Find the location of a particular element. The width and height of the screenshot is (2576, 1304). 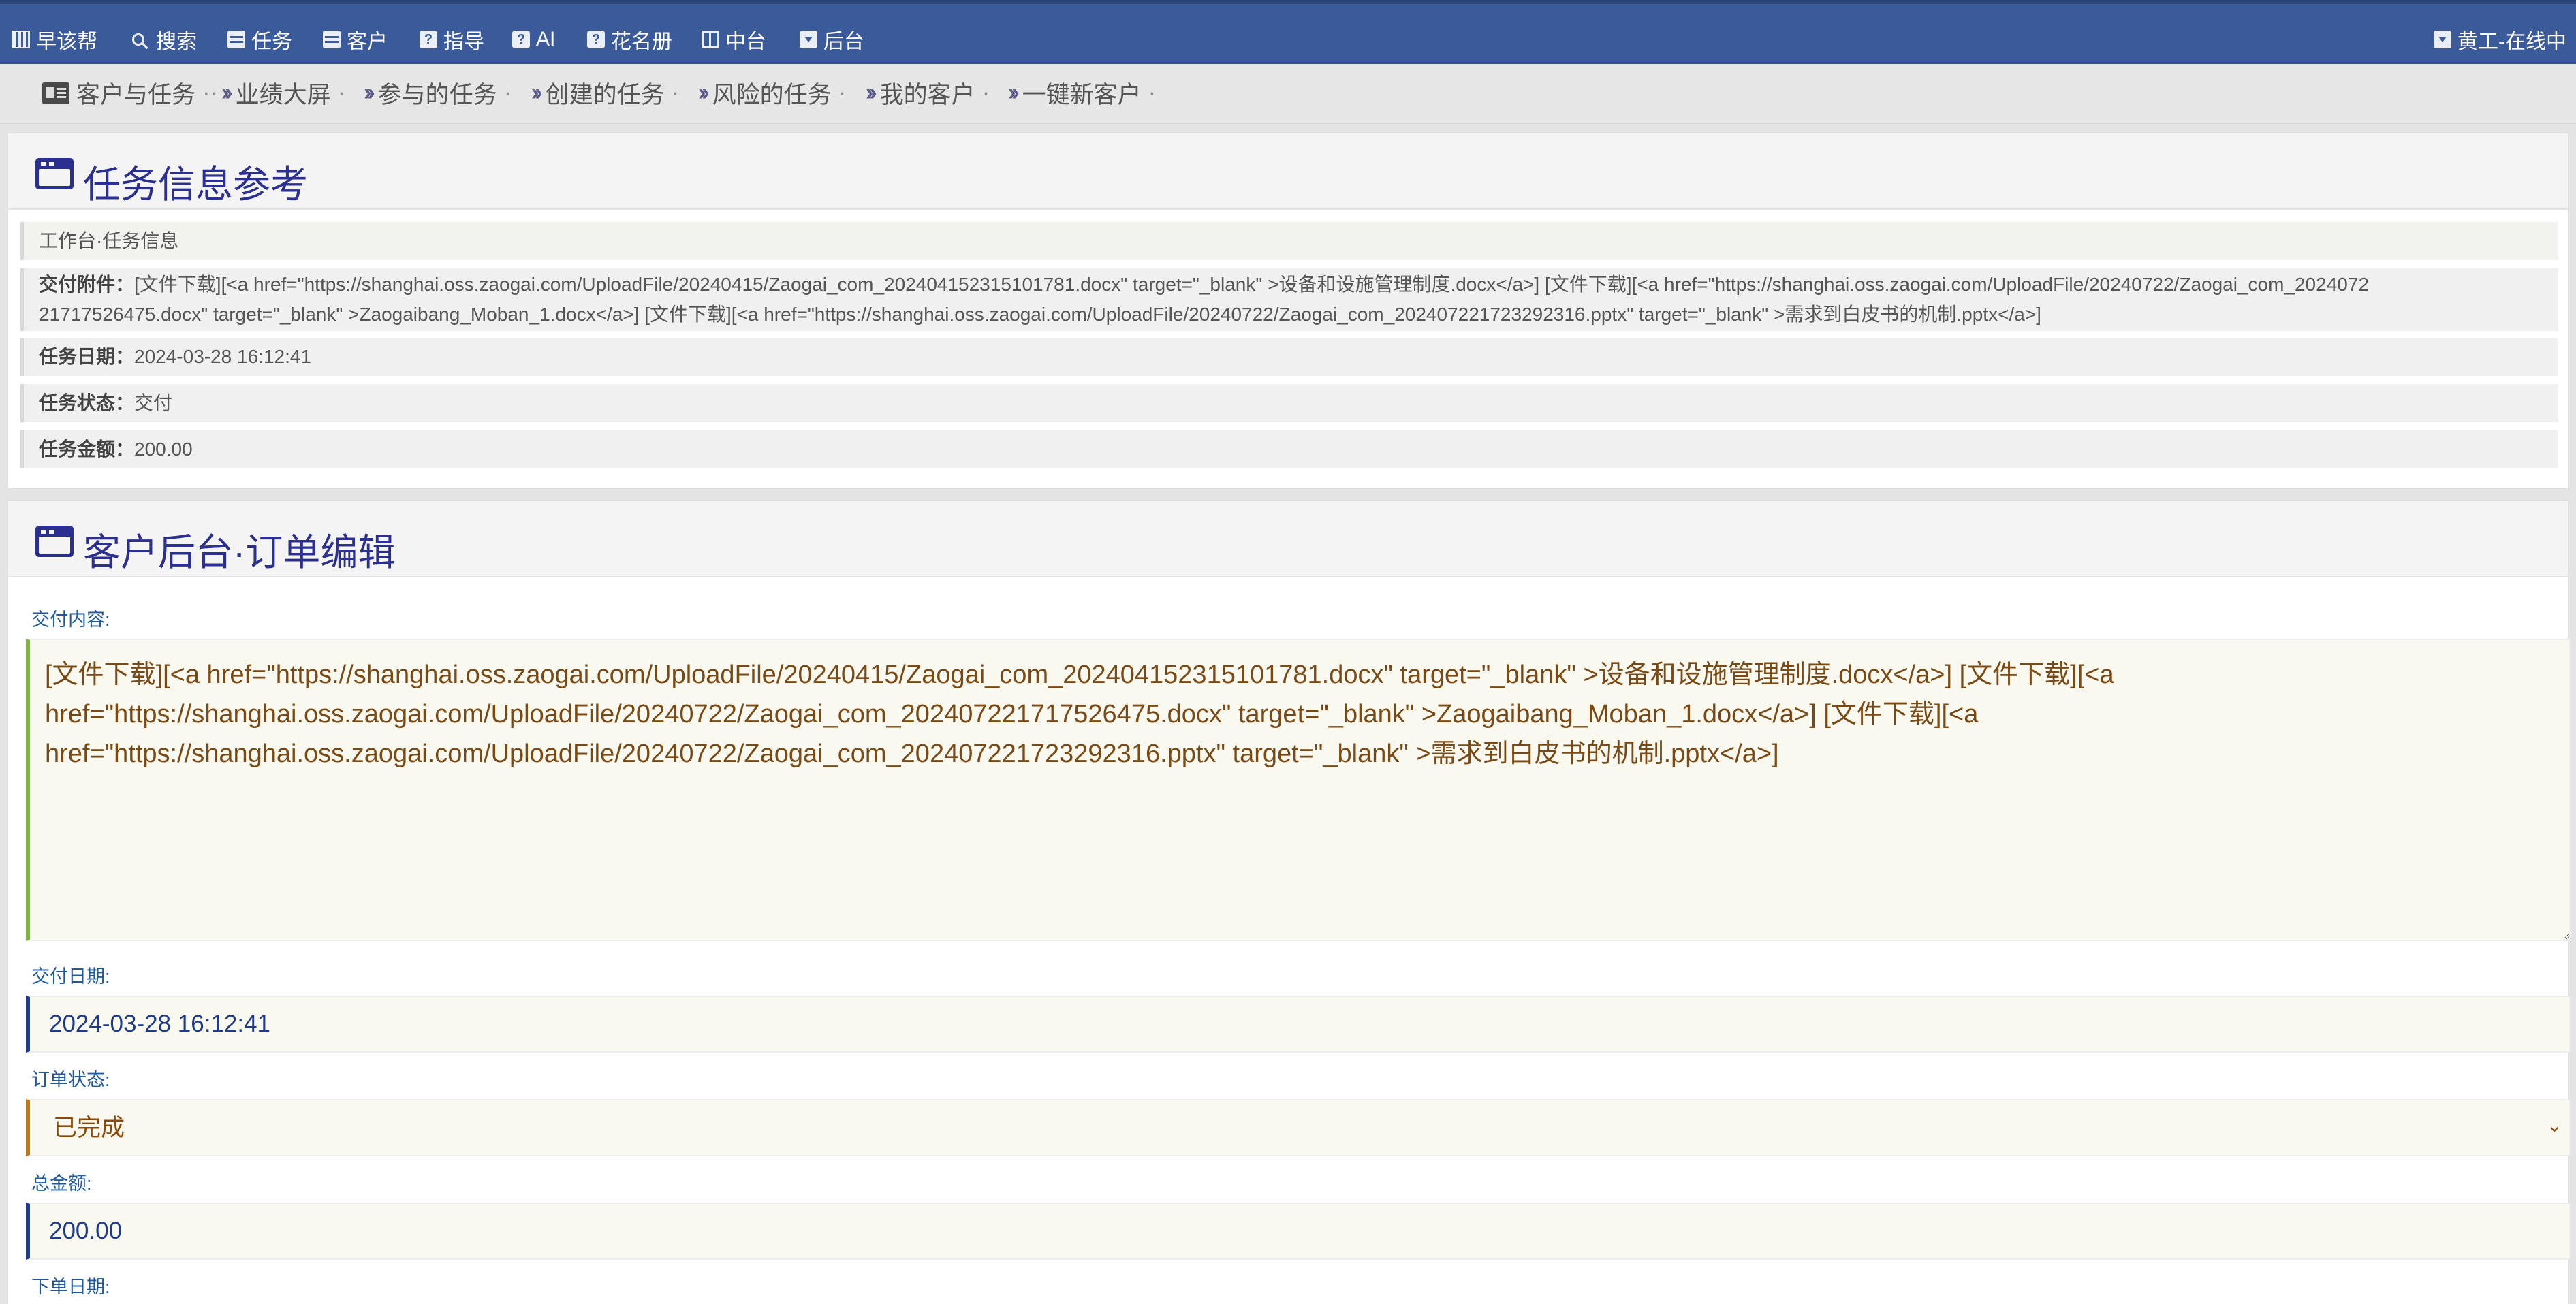

order-status-dropdown: 已完成 is located at coordinates (1299, 1127).